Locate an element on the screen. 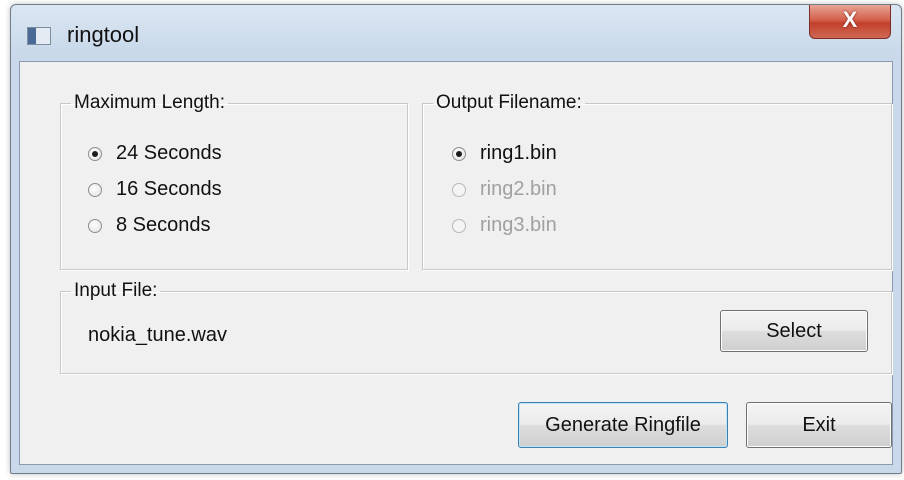  radio-ring1-bin: ring1.bin is located at coordinates (504, 153).